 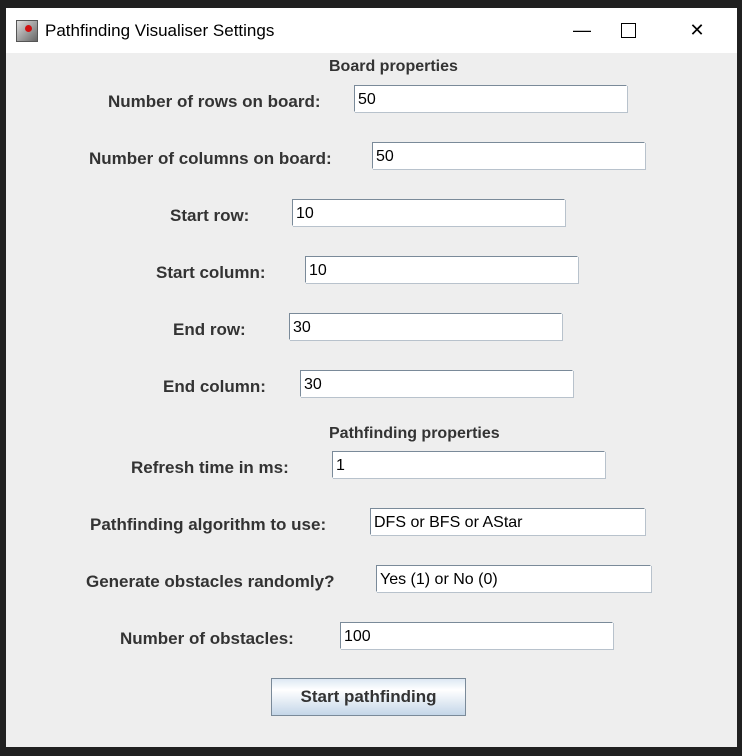 What do you see at coordinates (393, 66) in the screenshot?
I see `board-properties-heading: Board properties` at bounding box center [393, 66].